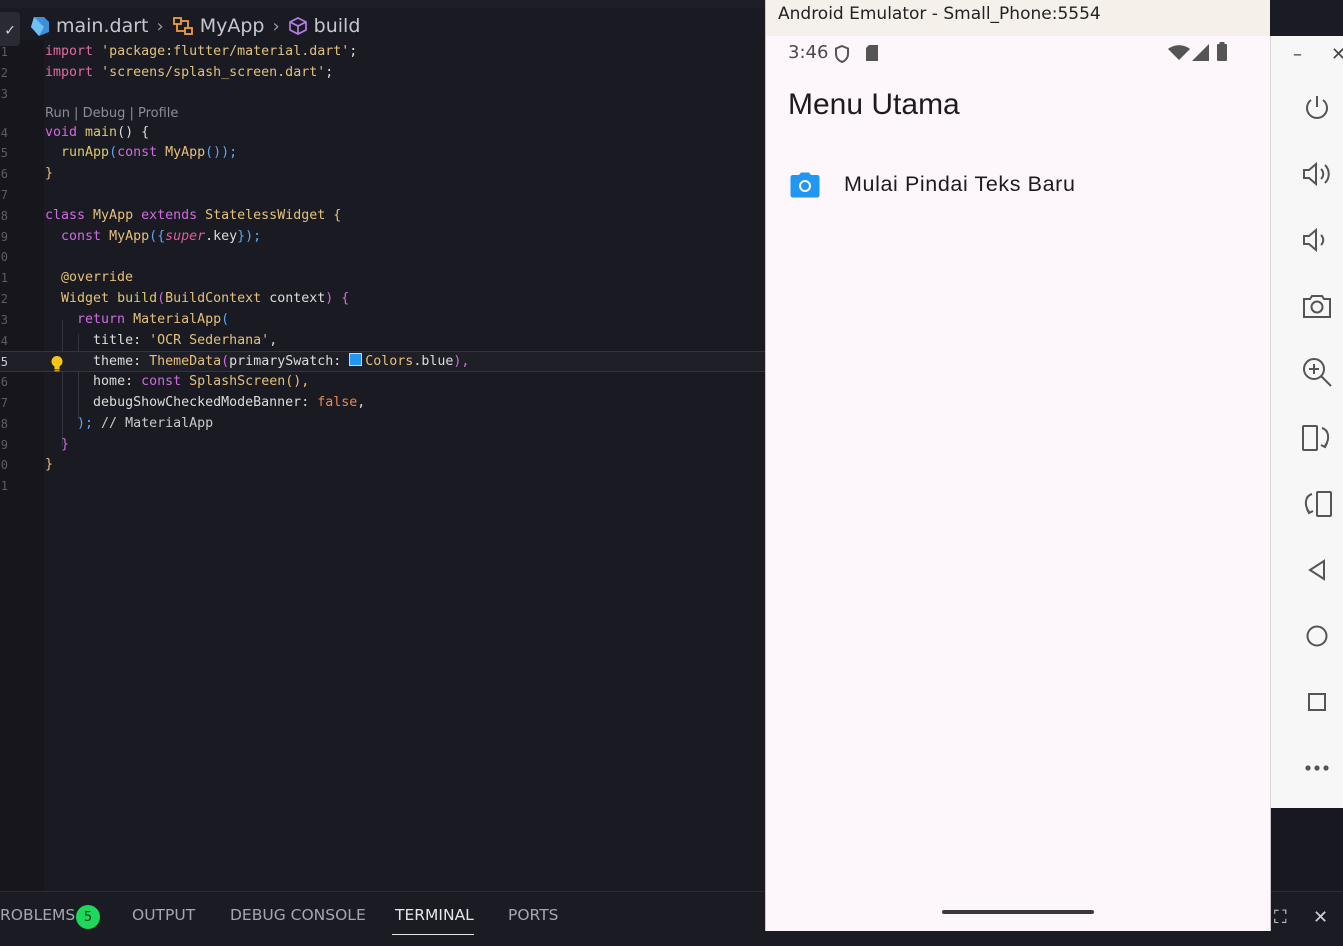 Image resolution: width=1343 pixels, height=946 pixels. Describe the element at coordinates (297, 26) in the screenshot. I see `method-cube-icon` at that location.